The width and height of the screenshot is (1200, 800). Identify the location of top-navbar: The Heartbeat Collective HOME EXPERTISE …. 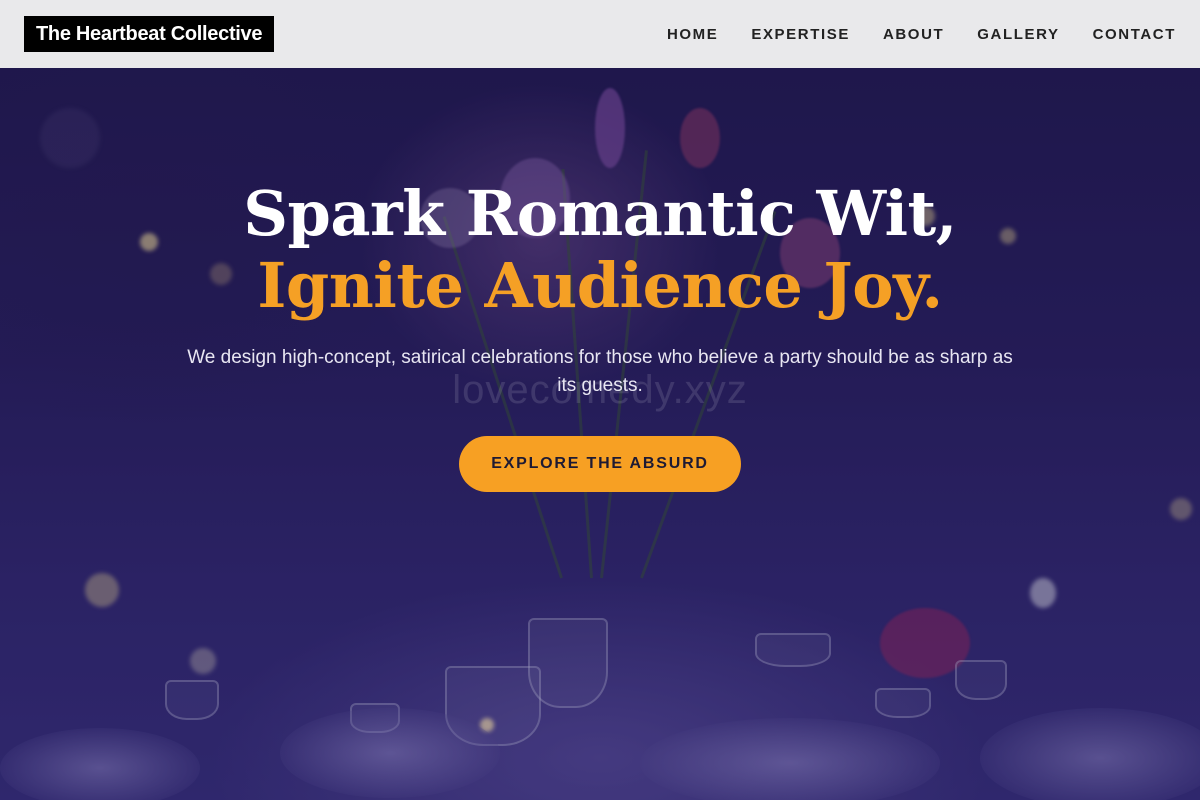
(600, 34).